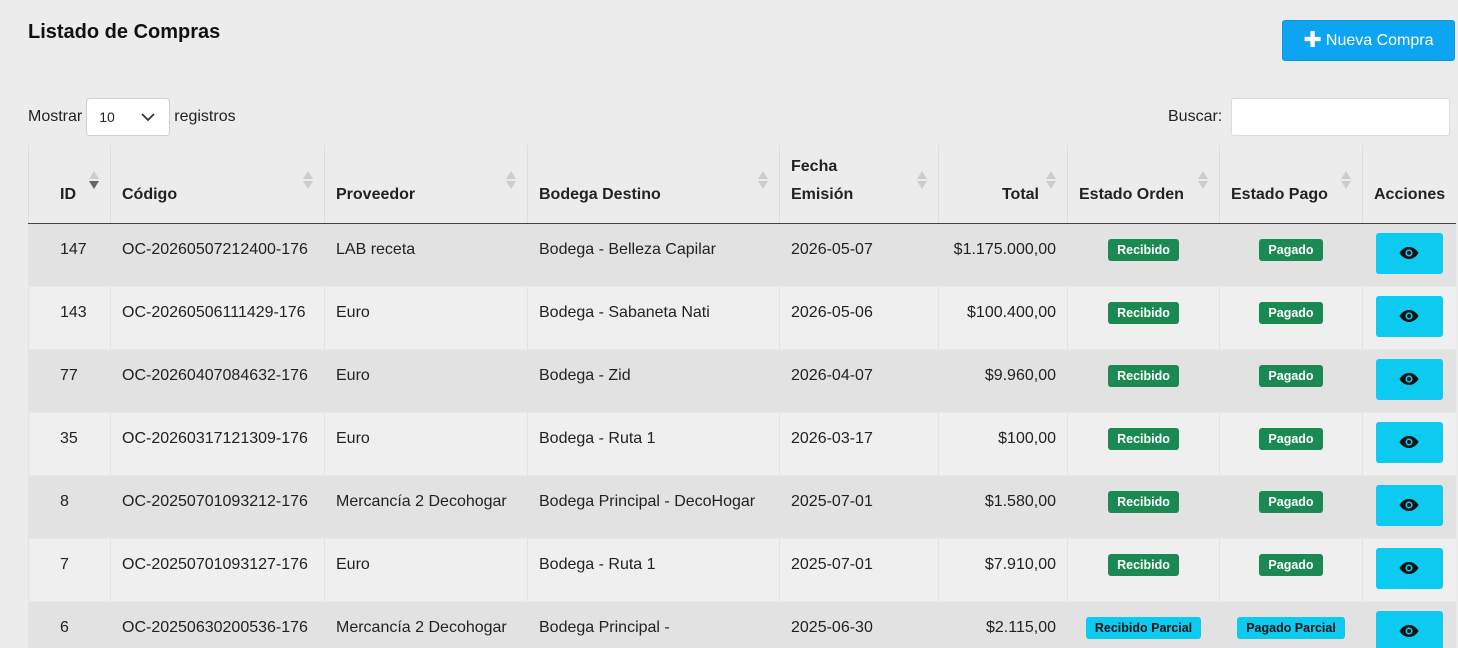 This screenshot has height=648, width=1458. What do you see at coordinates (653, 184) in the screenshot?
I see `column-header-bodega: Bodega Destino` at bounding box center [653, 184].